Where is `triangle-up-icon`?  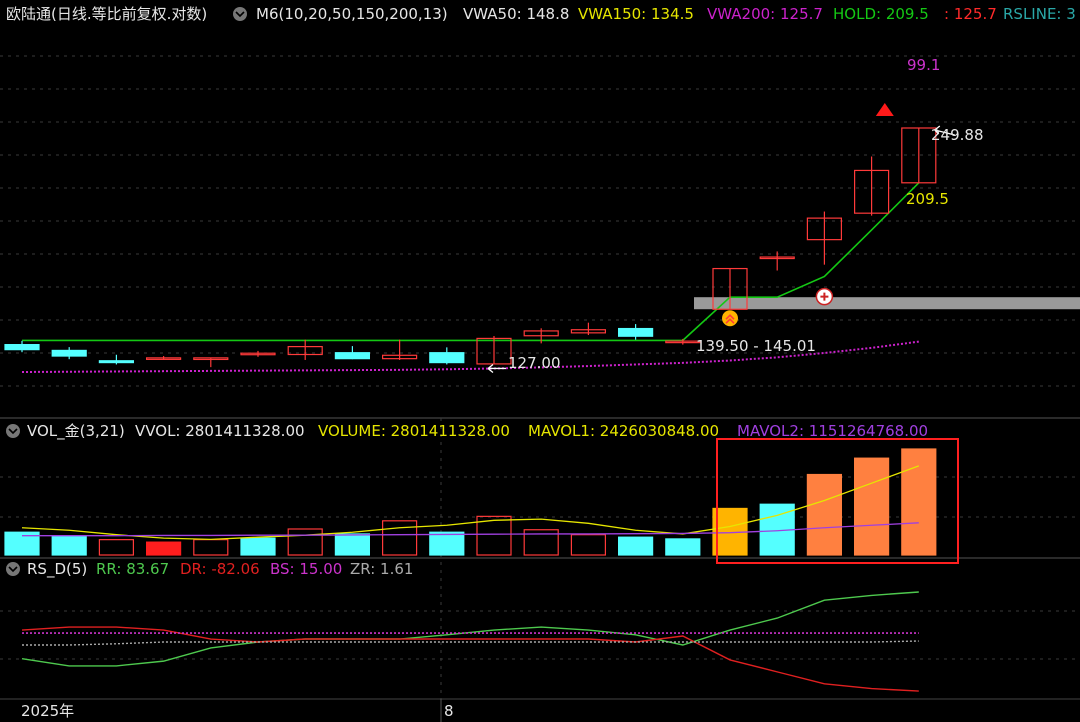
triangle-up-icon is located at coordinates (884, 109).